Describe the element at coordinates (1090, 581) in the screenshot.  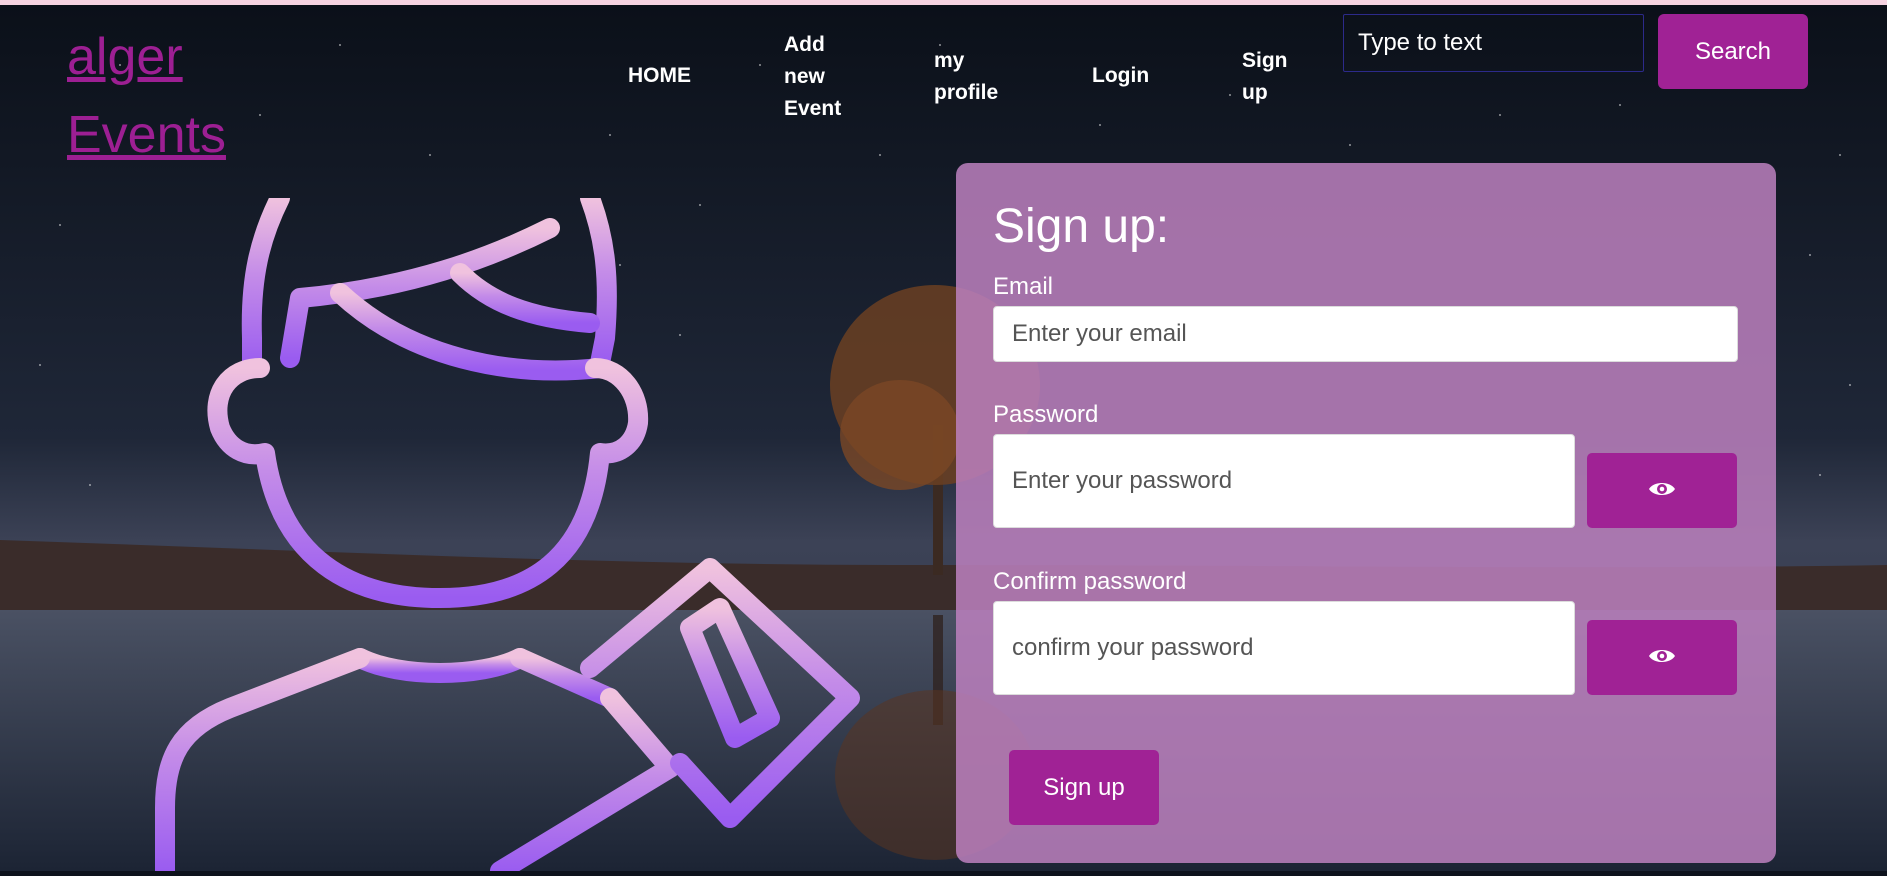
I see `confirm-password-label: Confirm password` at that location.